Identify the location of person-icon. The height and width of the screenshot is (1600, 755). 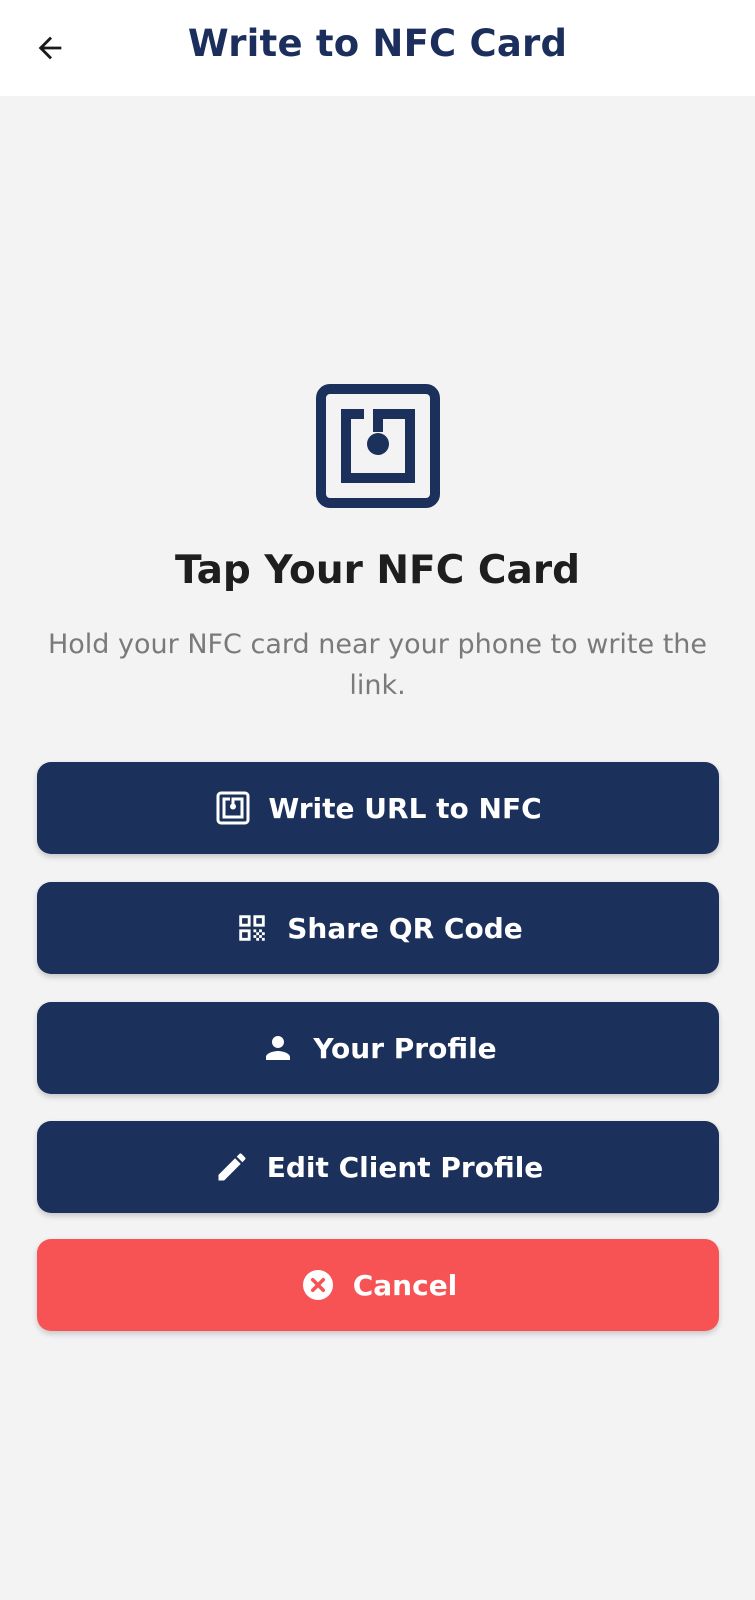
(278, 1048).